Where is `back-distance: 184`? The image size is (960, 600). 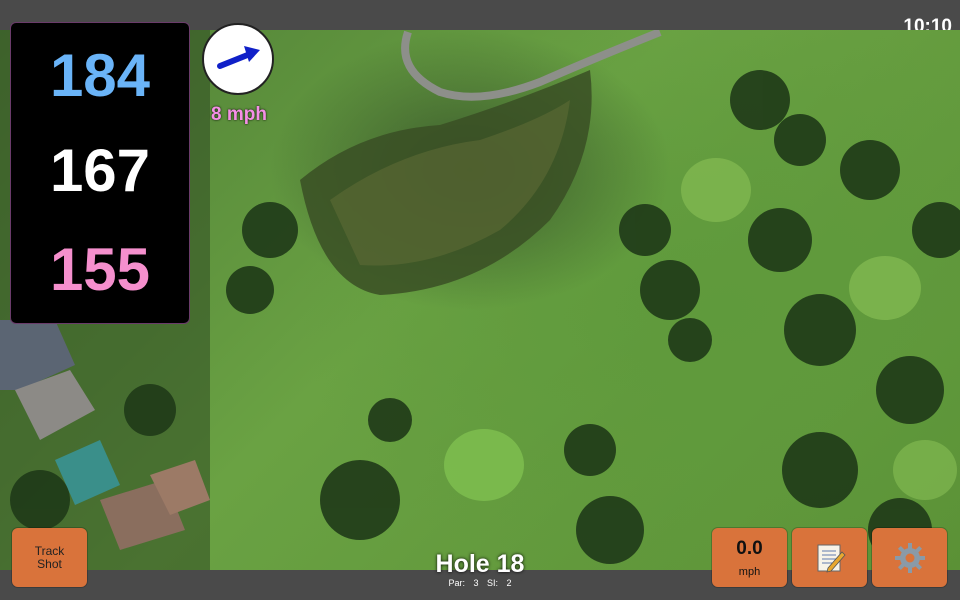 back-distance: 184 is located at coordinates (100, 75).